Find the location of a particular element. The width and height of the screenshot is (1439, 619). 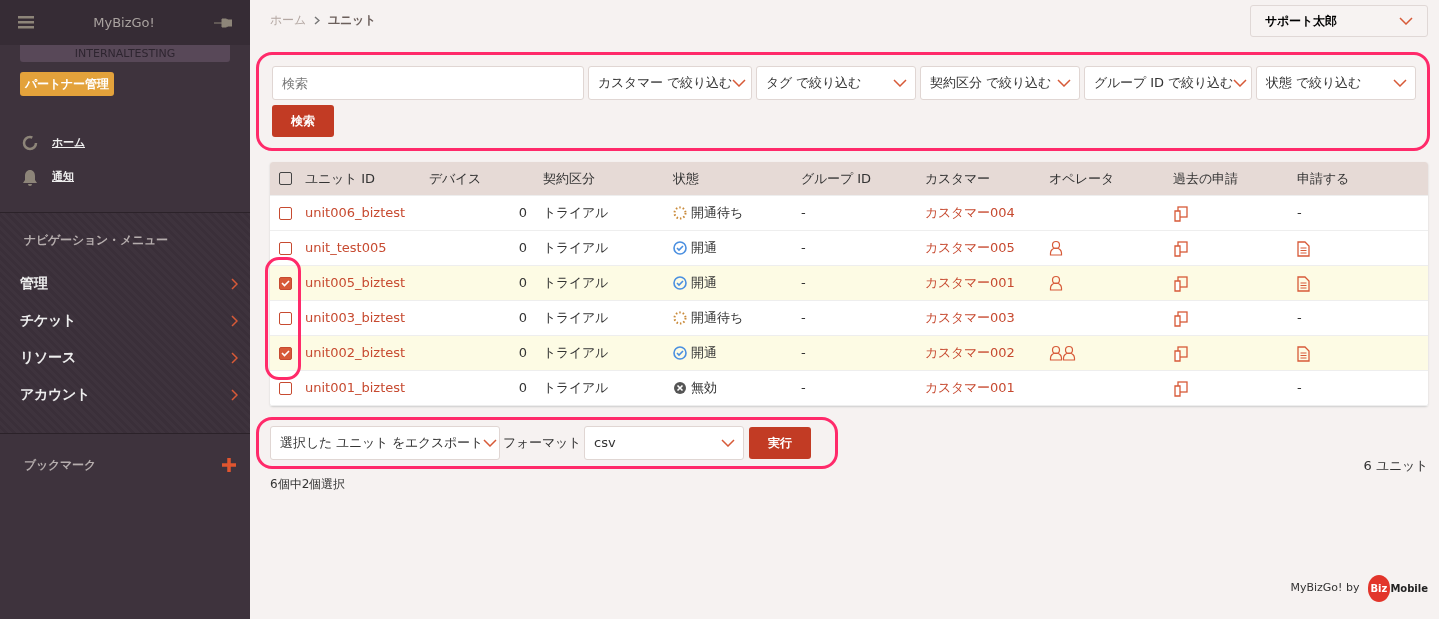

search-button: 検索 is located at coordinates (303, 121).